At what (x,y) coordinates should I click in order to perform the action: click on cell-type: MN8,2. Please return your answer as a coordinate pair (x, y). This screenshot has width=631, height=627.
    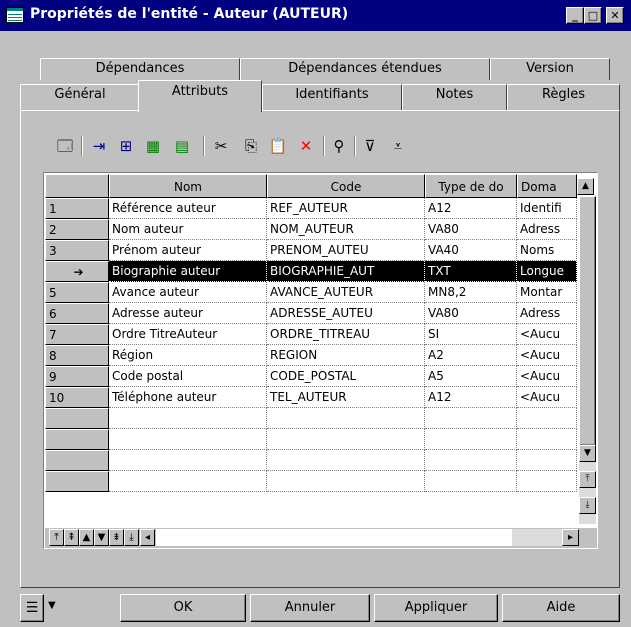
    Looking at the image, I should click on (471, 292).